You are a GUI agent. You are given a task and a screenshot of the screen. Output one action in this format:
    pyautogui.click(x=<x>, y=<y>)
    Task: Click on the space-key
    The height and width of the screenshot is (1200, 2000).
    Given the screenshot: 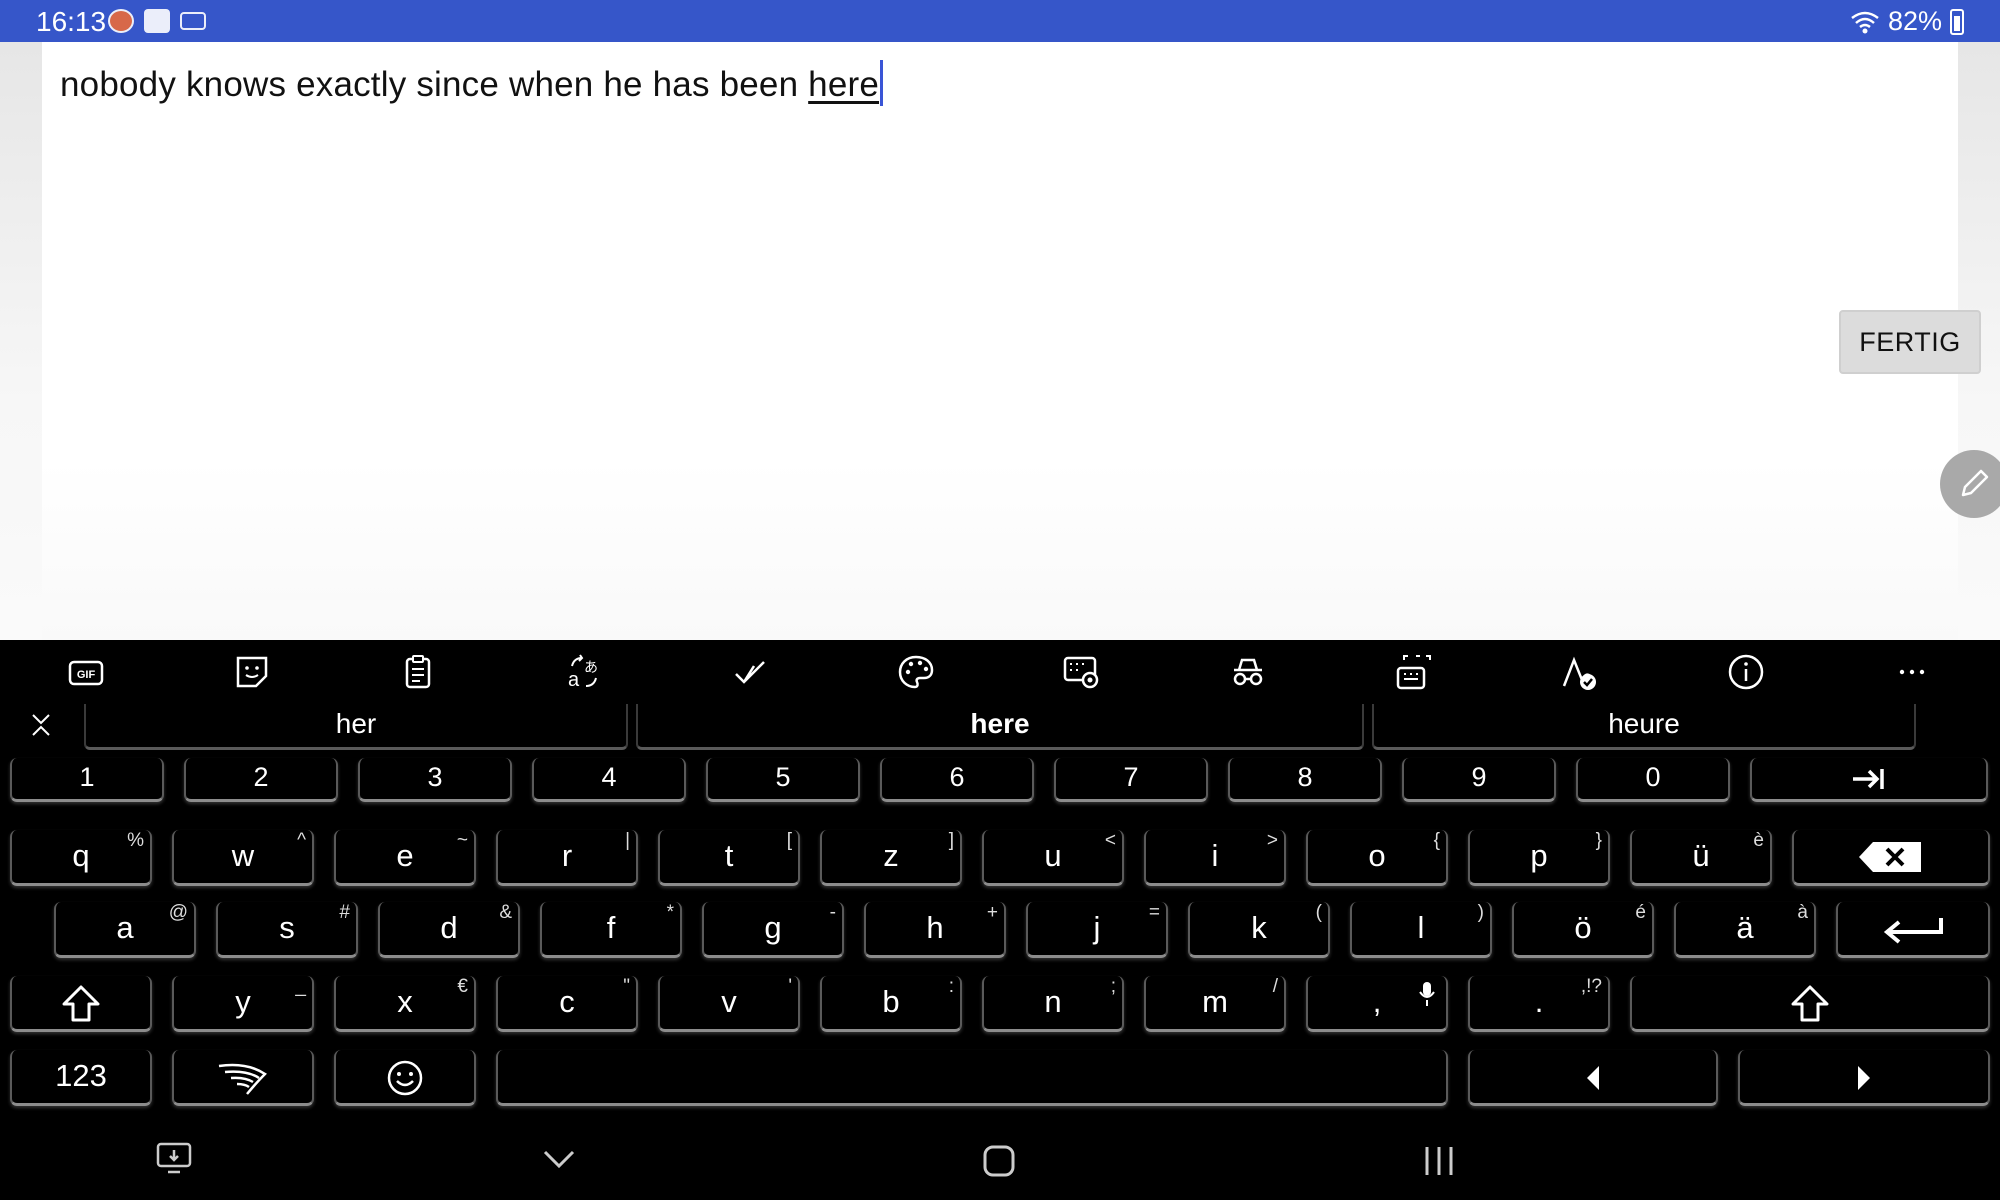 What is the action you would take?
    pyautogui.click(x=972, y=1078)
    